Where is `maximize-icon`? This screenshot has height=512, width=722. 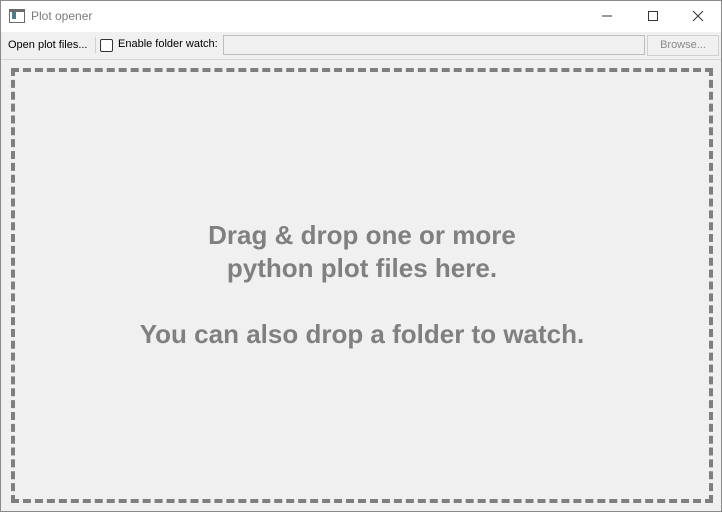
maximize-icon is located at coordinates (653, 16).